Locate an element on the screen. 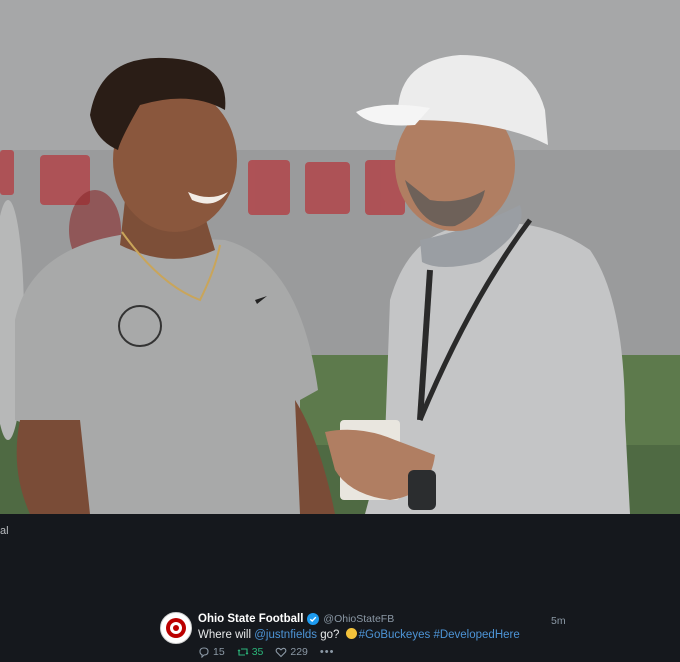 The image size is (680, 662). more-options-button: ••• is located at coordinates (327, 652).